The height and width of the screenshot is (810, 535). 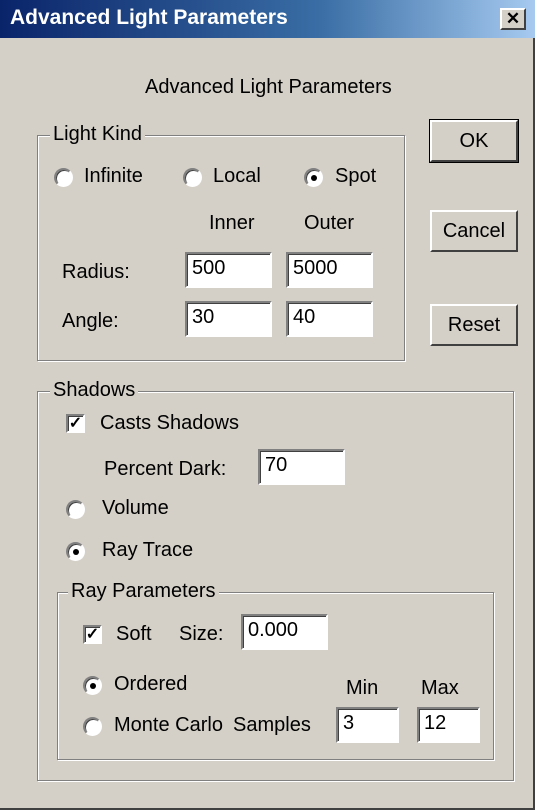 I want to click on samples-label: Samples, so click(x=272, y=725).